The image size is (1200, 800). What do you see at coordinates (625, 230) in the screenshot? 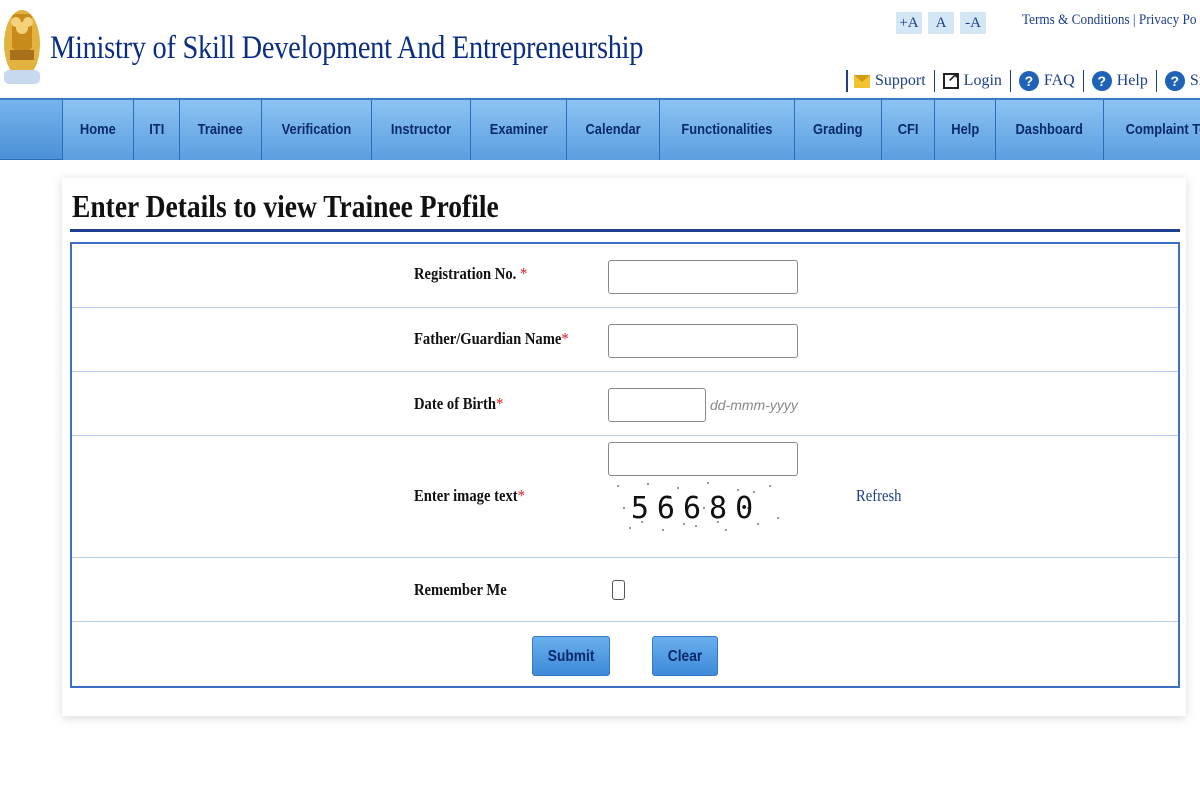
I see `title-divider` at bounding box center [625, 230].